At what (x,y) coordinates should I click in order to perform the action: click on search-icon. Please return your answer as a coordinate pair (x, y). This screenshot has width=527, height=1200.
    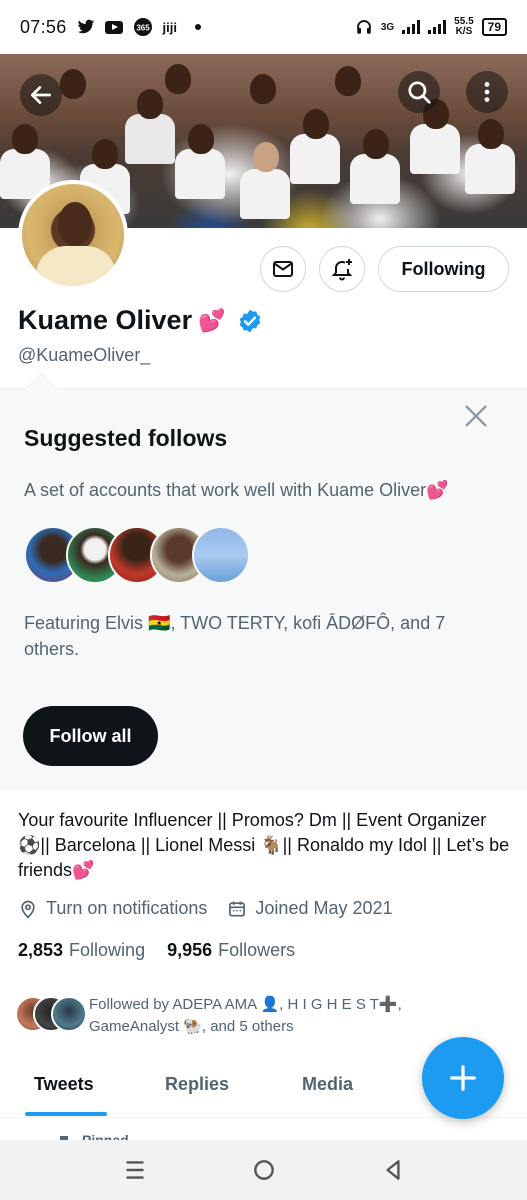
    Looking at the image, I should click on (419, 92).